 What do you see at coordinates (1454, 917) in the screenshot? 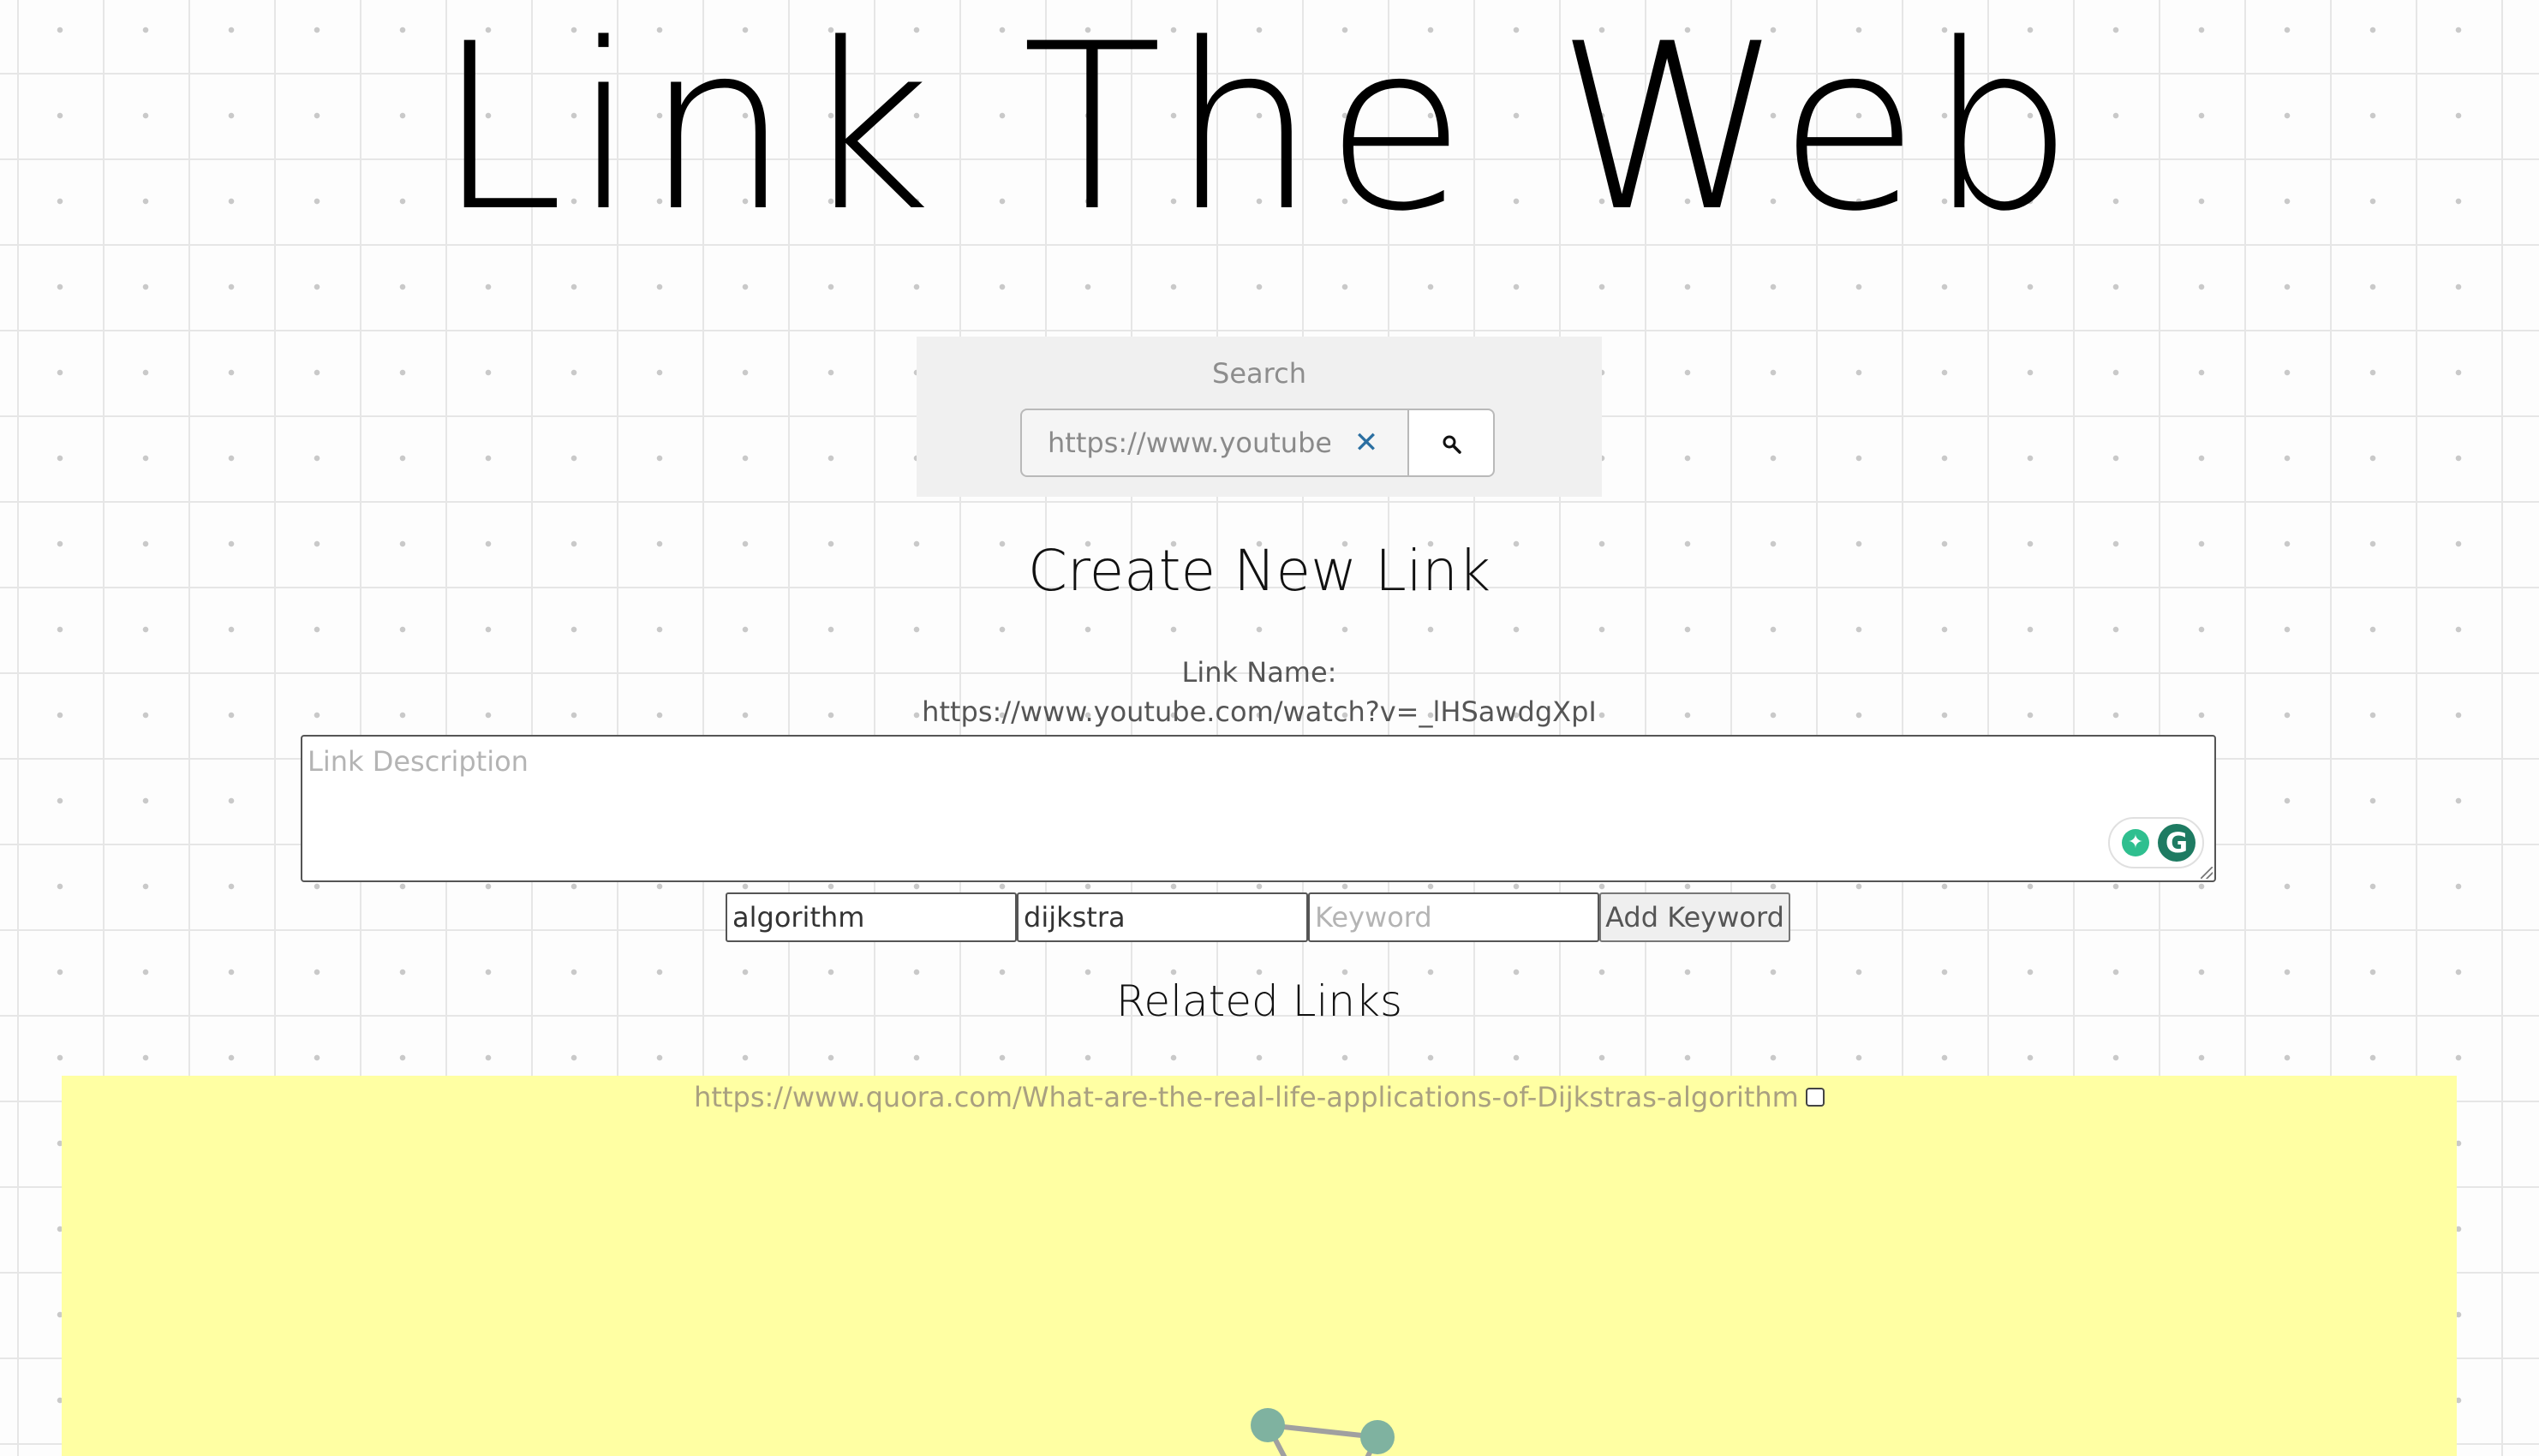
I see `keyword-input-new: Keyword` at bounding box center [1454, 917].